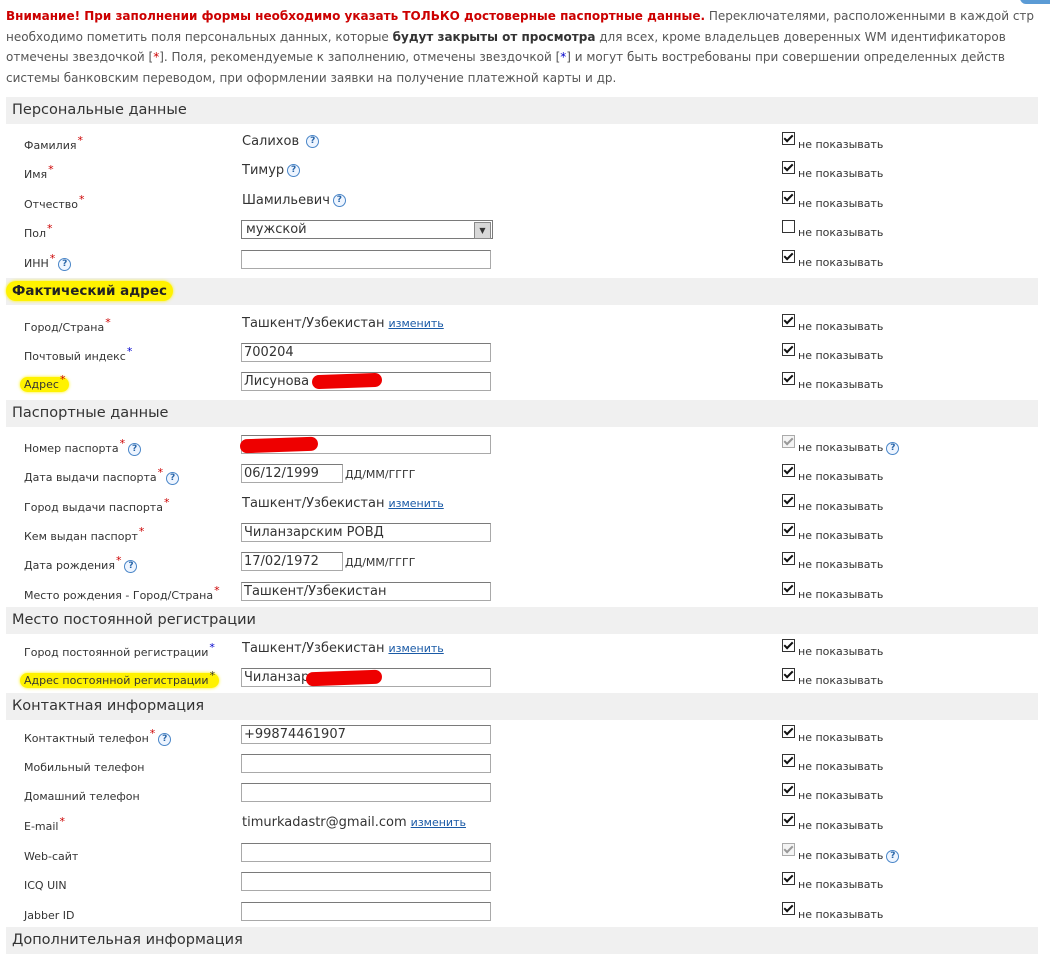 This screenshot has width=1050, height=954. I want to click on hide-checkbox-reg-address, so click(788, 674).